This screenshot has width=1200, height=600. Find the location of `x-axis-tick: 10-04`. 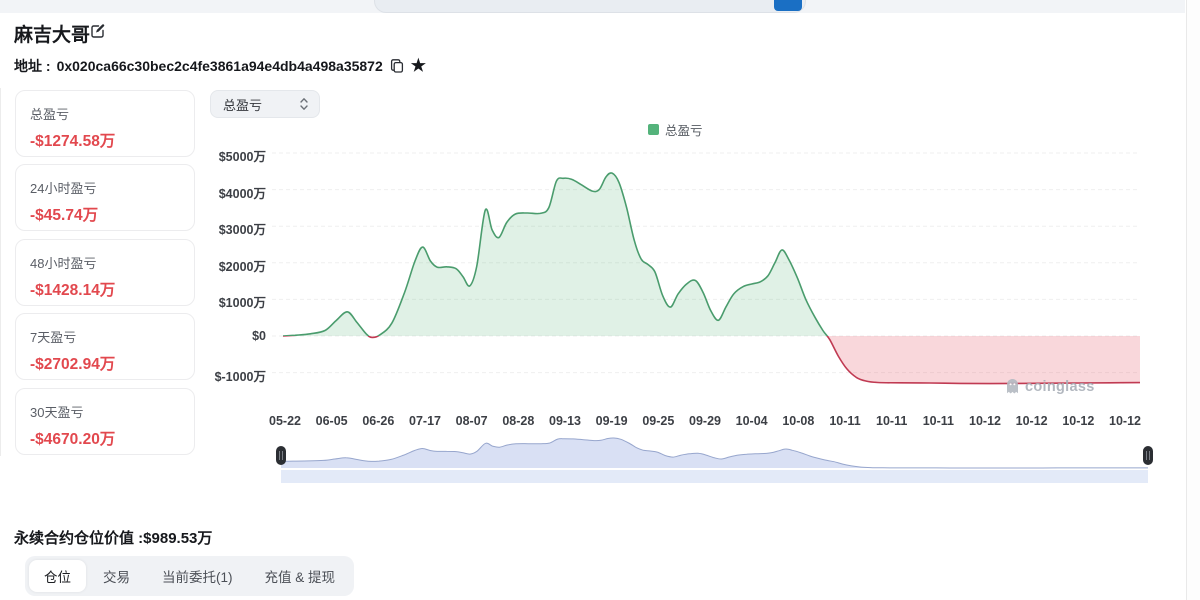

x-axis-tick: 10-04 is located at coordinates (751, 421).